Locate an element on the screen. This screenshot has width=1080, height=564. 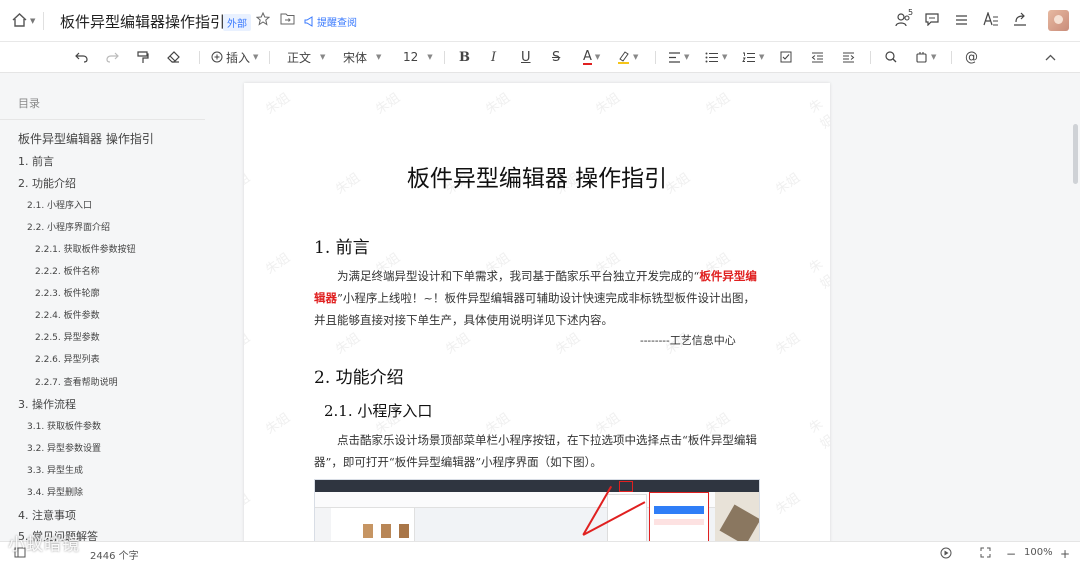
toc-item: 2.2.7. 查看帮助说明 is located at coordinates (76, 381).